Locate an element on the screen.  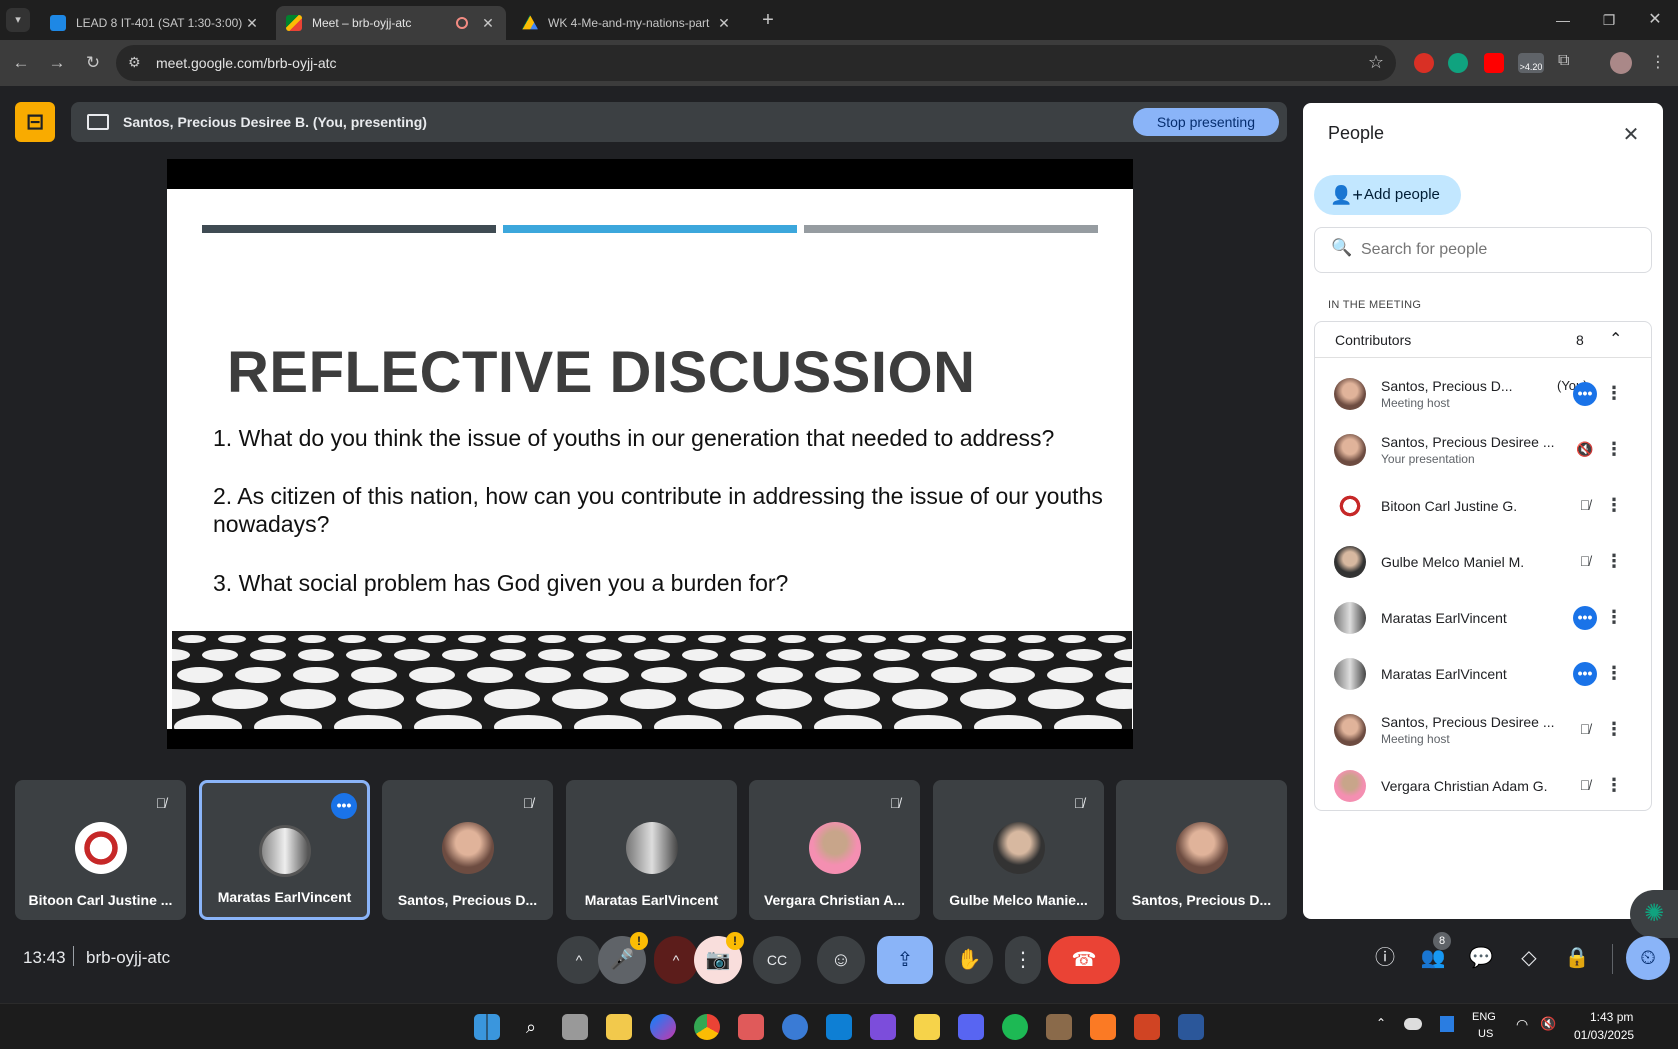
wifi-icon: ◠ is located at coordinates (1522, 1024).